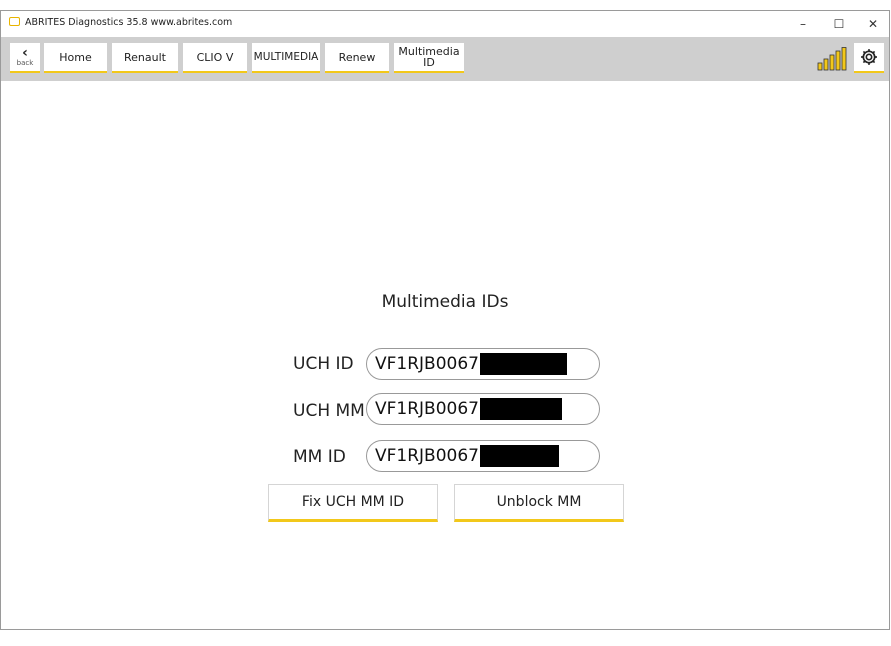 The width and height of the screenshot is (891, 646). I want to click on mm-id-field: VF1RJB0067, so click(483, 456).